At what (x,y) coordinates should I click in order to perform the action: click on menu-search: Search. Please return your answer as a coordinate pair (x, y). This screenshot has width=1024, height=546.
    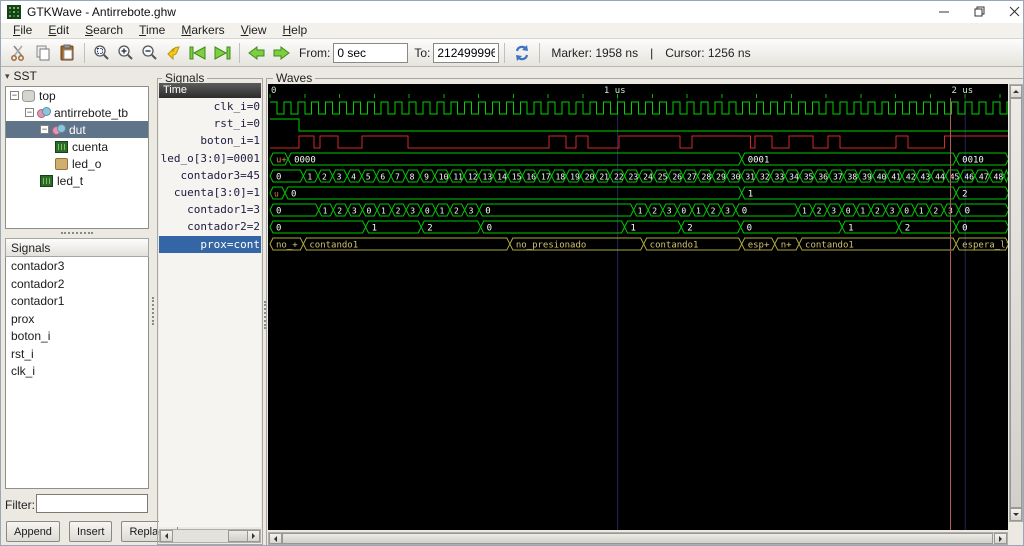
    Looking at the image, I should click on (104, 30).